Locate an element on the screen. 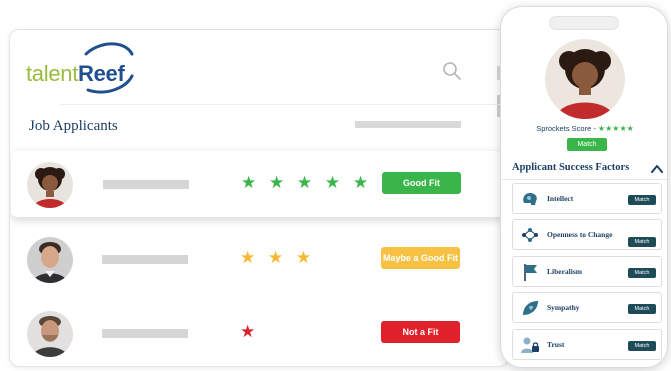 Image resolution: width=671 pixels, height=371 pixels. applicant-row: ★ ★ ★ Maybe a Good Fit is located at coordinates (259, 259).